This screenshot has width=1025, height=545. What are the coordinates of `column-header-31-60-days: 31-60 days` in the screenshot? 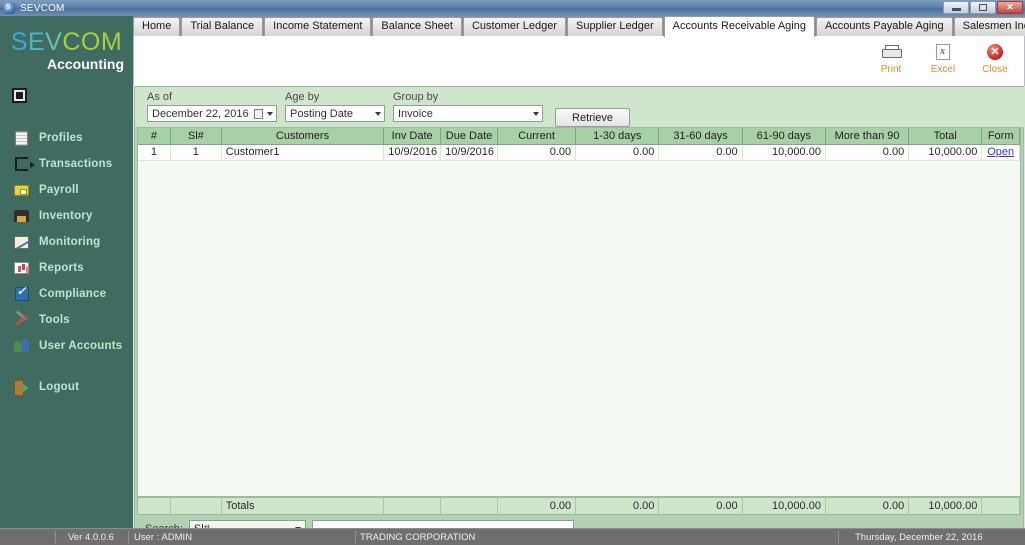 It's located at (700, 136).